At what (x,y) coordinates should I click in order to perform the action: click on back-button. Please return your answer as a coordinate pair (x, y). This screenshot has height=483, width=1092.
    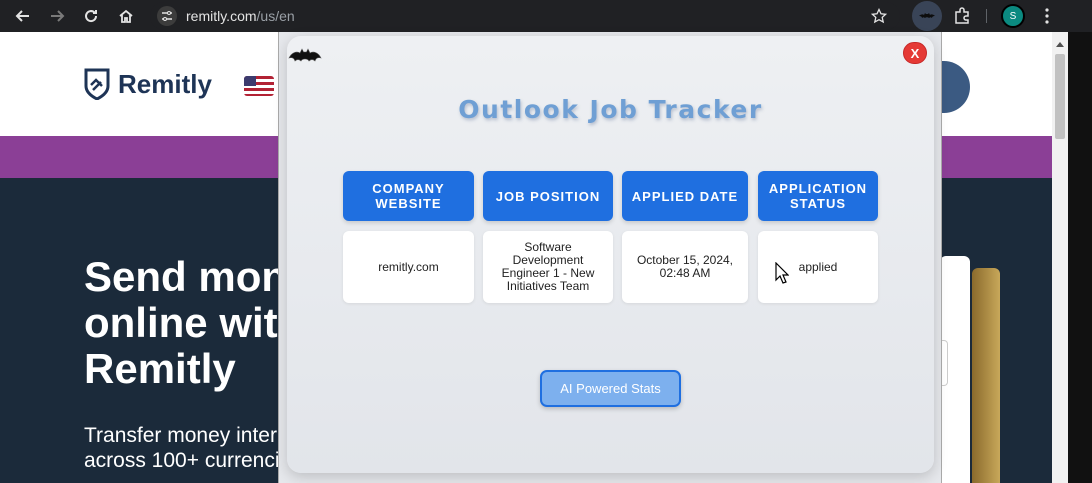
    Looking at the image, I should click on (23, 16).